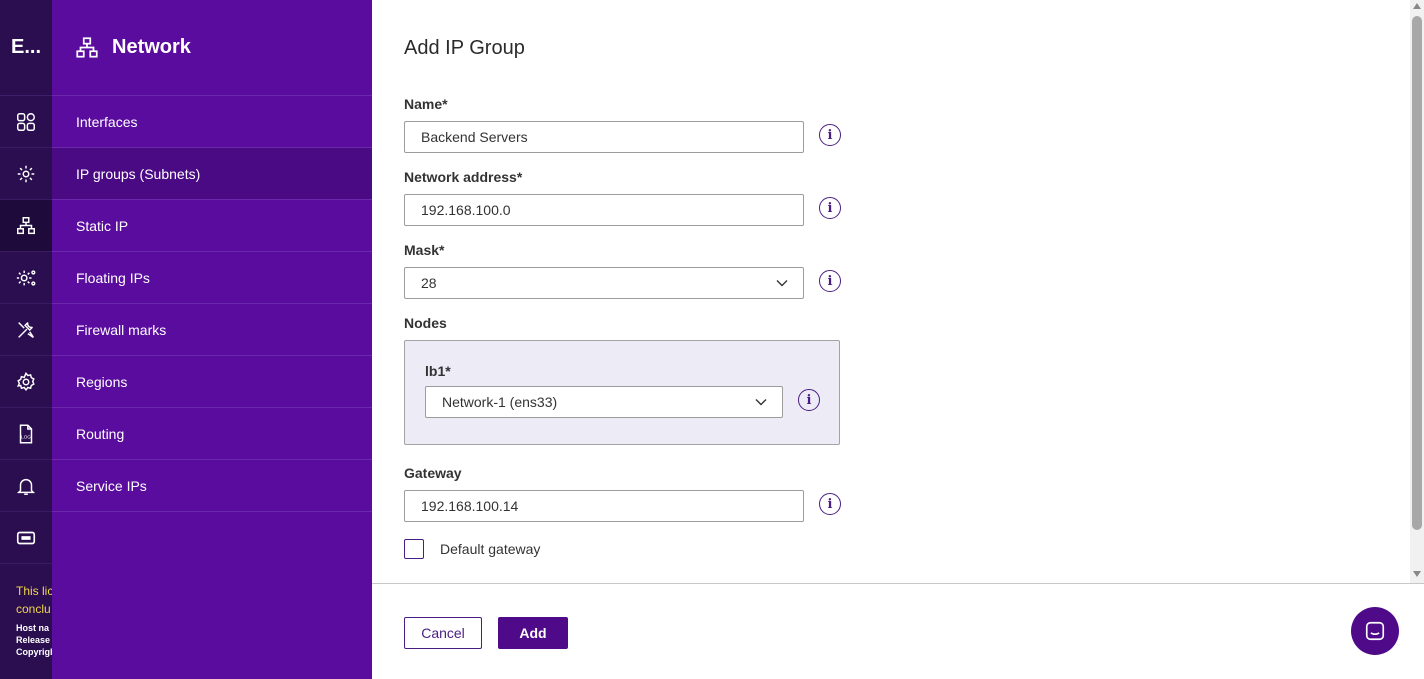  I want to click on mask-select: 28, so click(604, 283).